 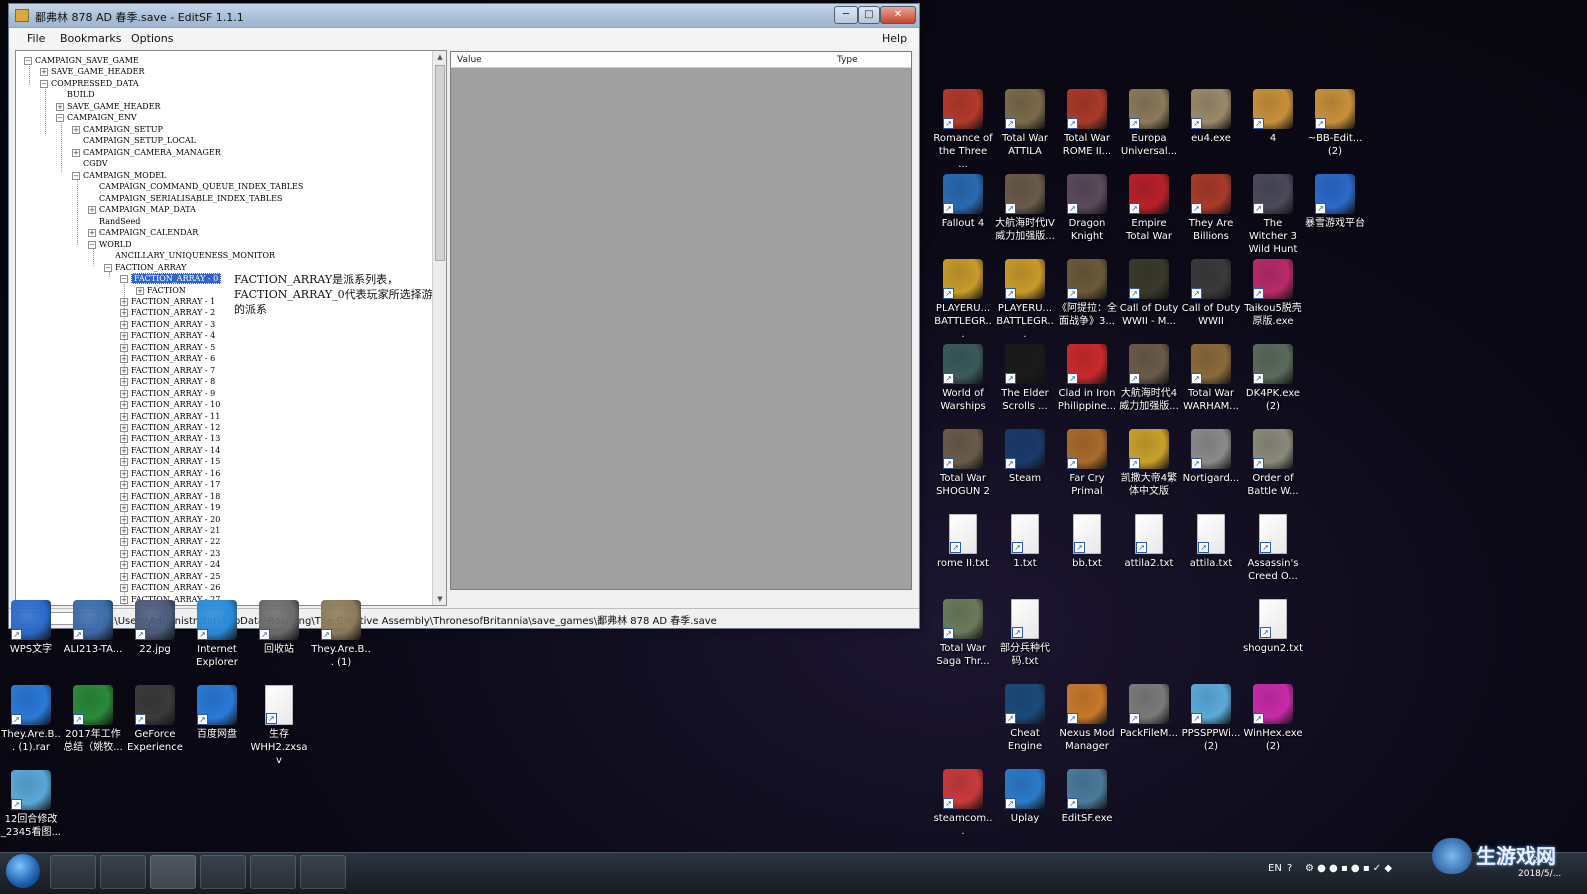 I want to click on tree-node-faction: + FACTION_ARRAY - 8, so click(x=167, y=382).